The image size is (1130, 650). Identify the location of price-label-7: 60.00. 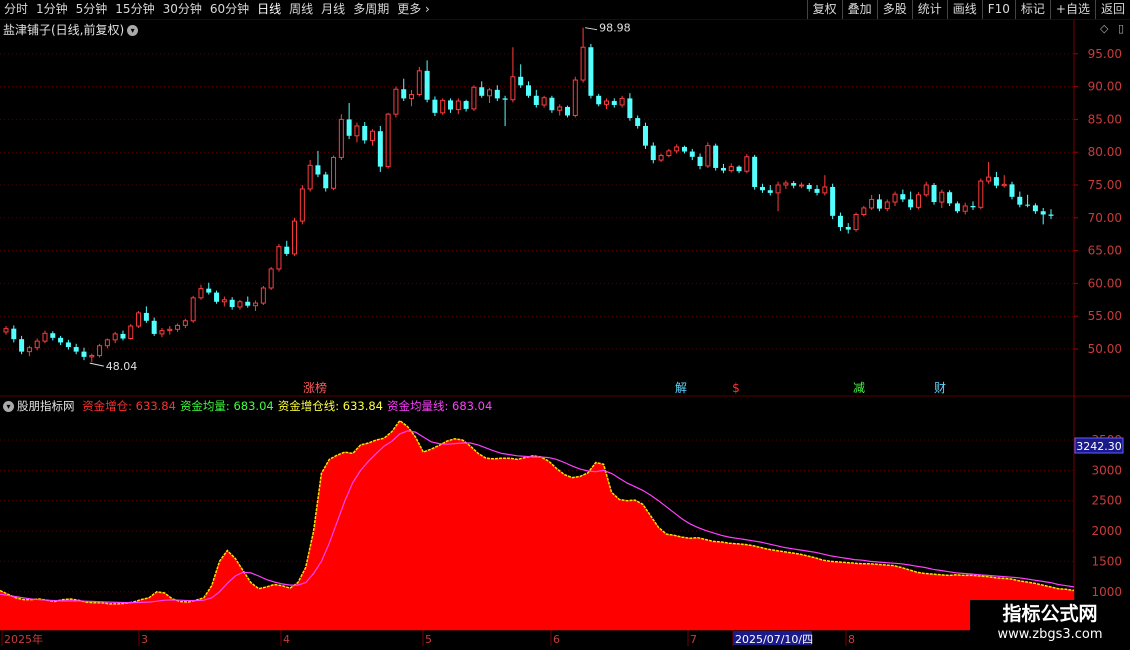
(1105, 283).